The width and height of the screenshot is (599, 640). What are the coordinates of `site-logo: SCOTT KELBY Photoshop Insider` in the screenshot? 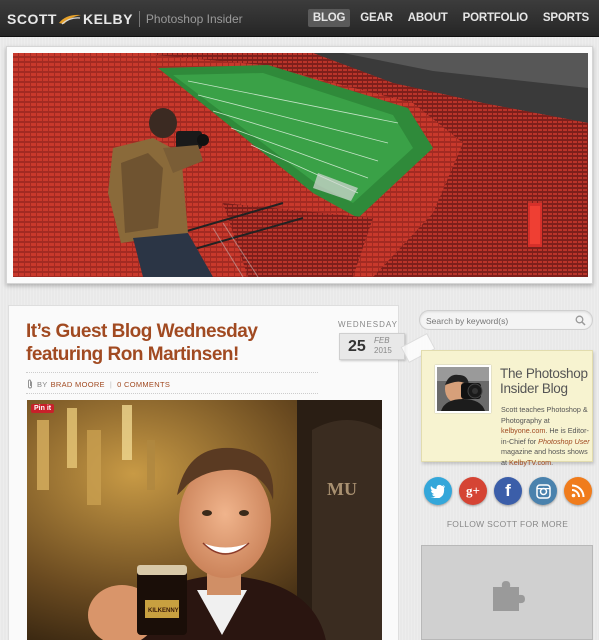 It's located at (125, 19).